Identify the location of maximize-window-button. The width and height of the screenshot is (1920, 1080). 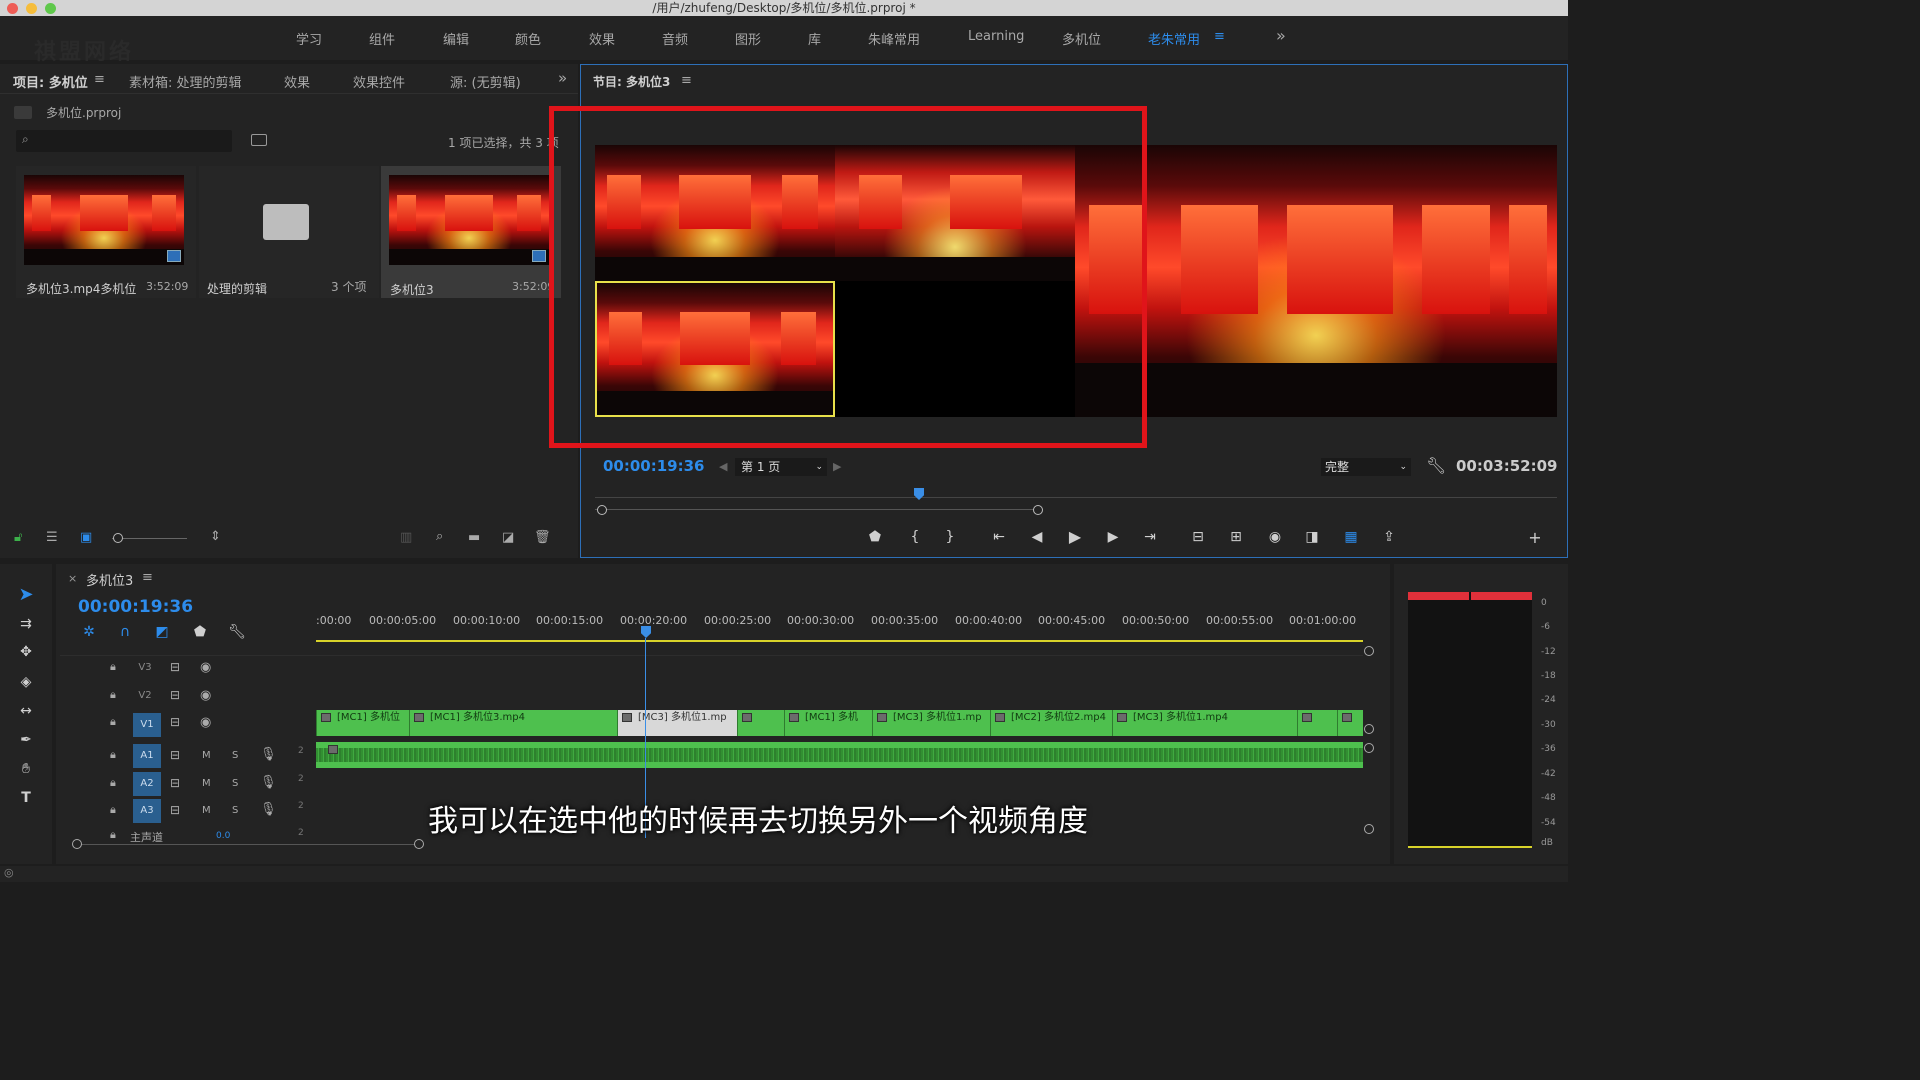
(50, 8).